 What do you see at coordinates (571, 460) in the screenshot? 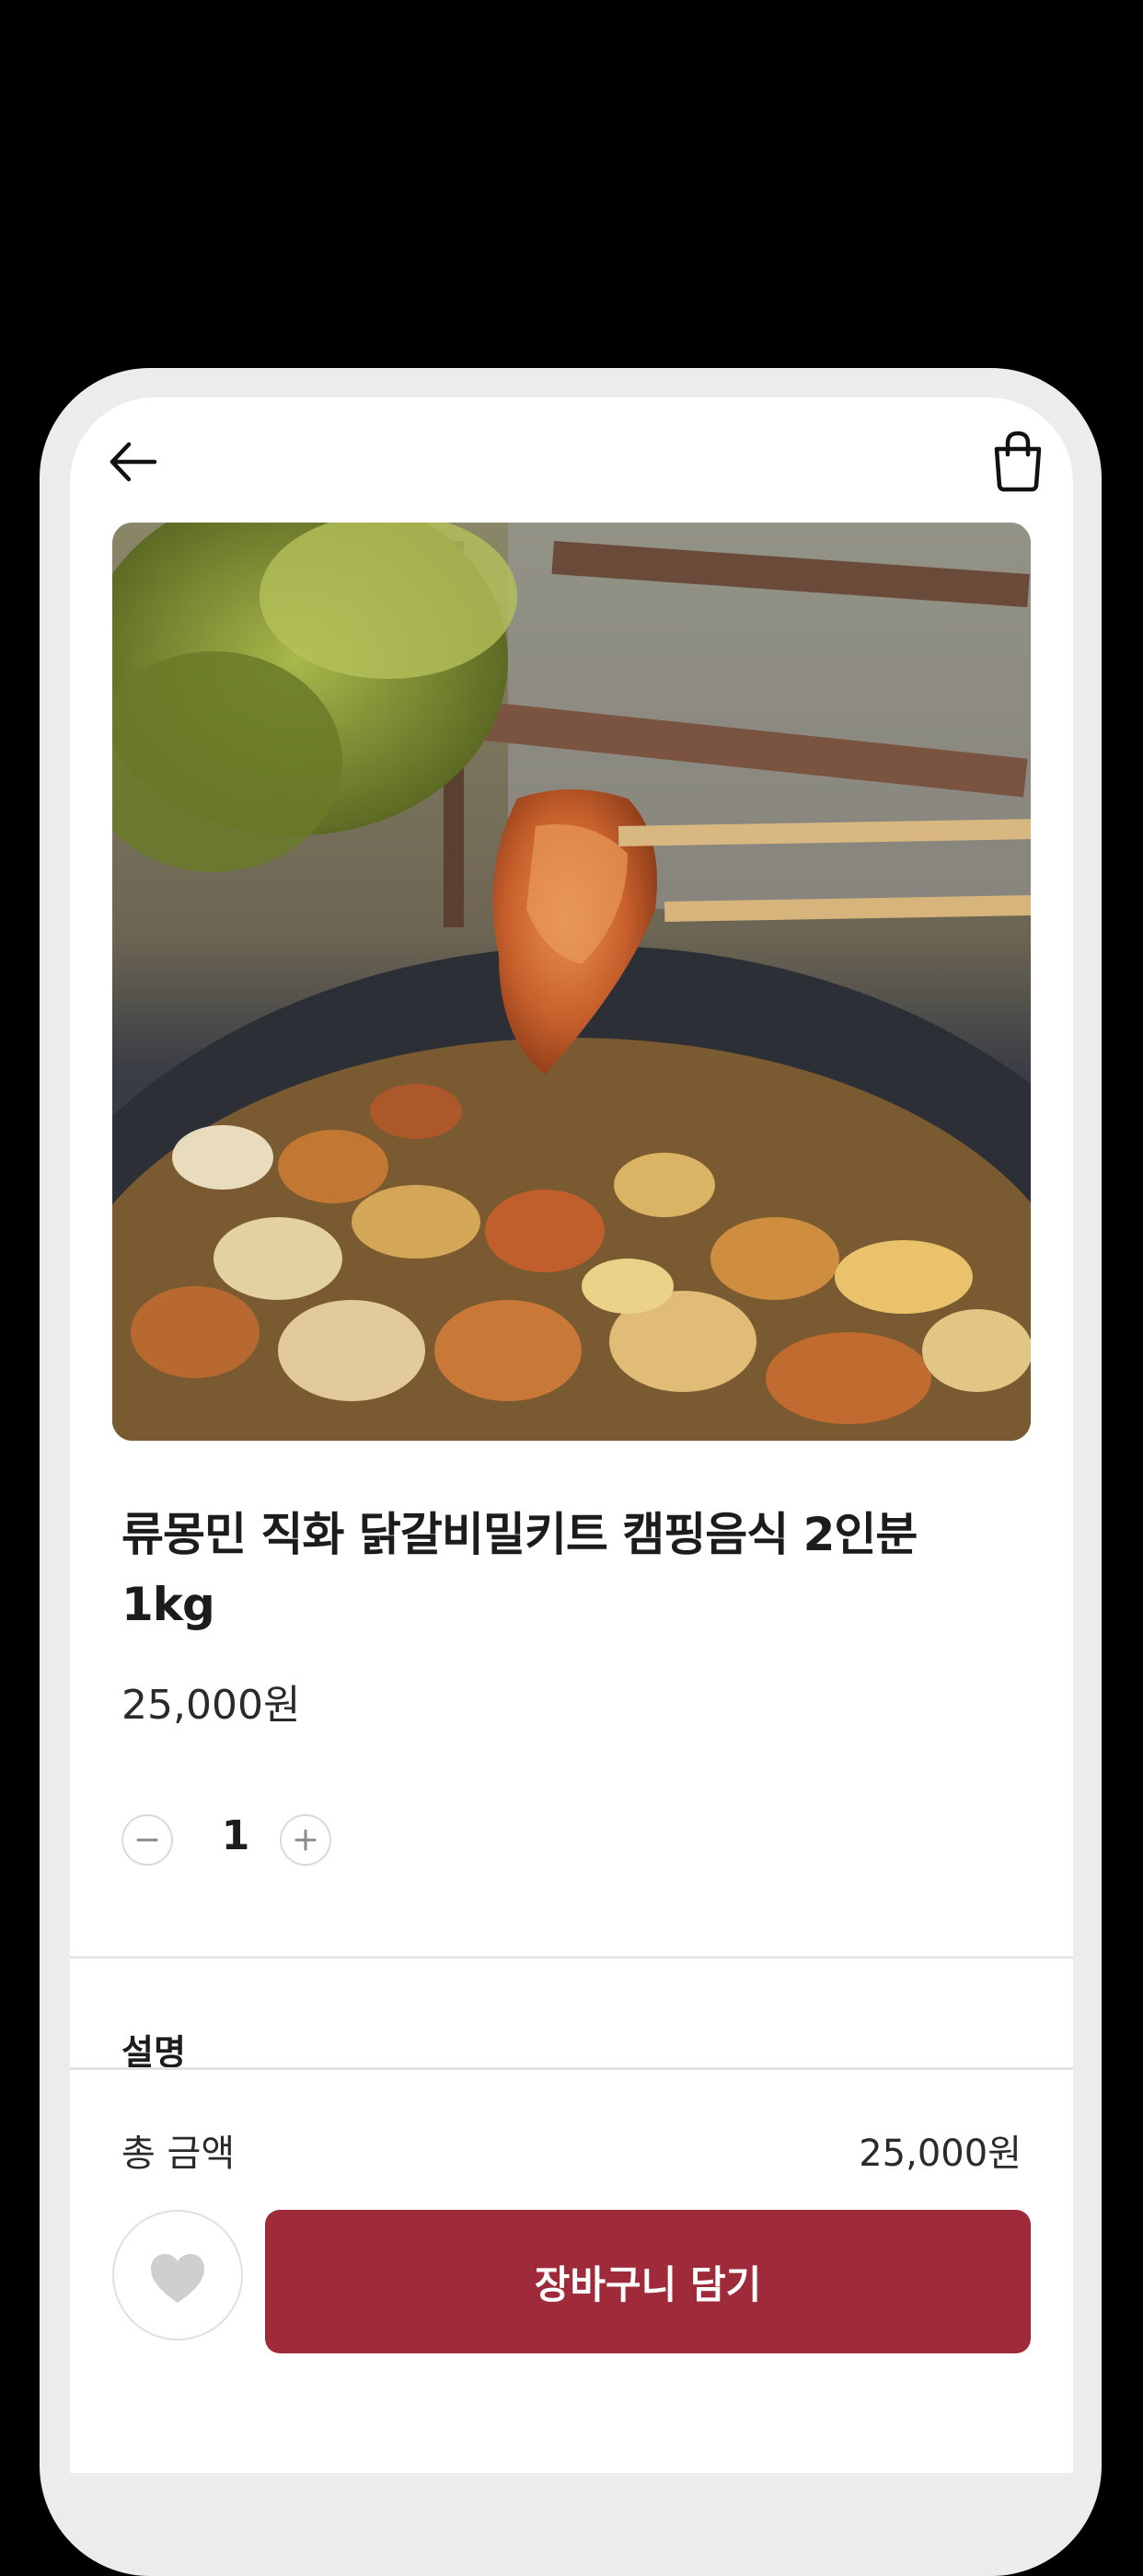
I see `top-bar` at bounding box center [571, 460].